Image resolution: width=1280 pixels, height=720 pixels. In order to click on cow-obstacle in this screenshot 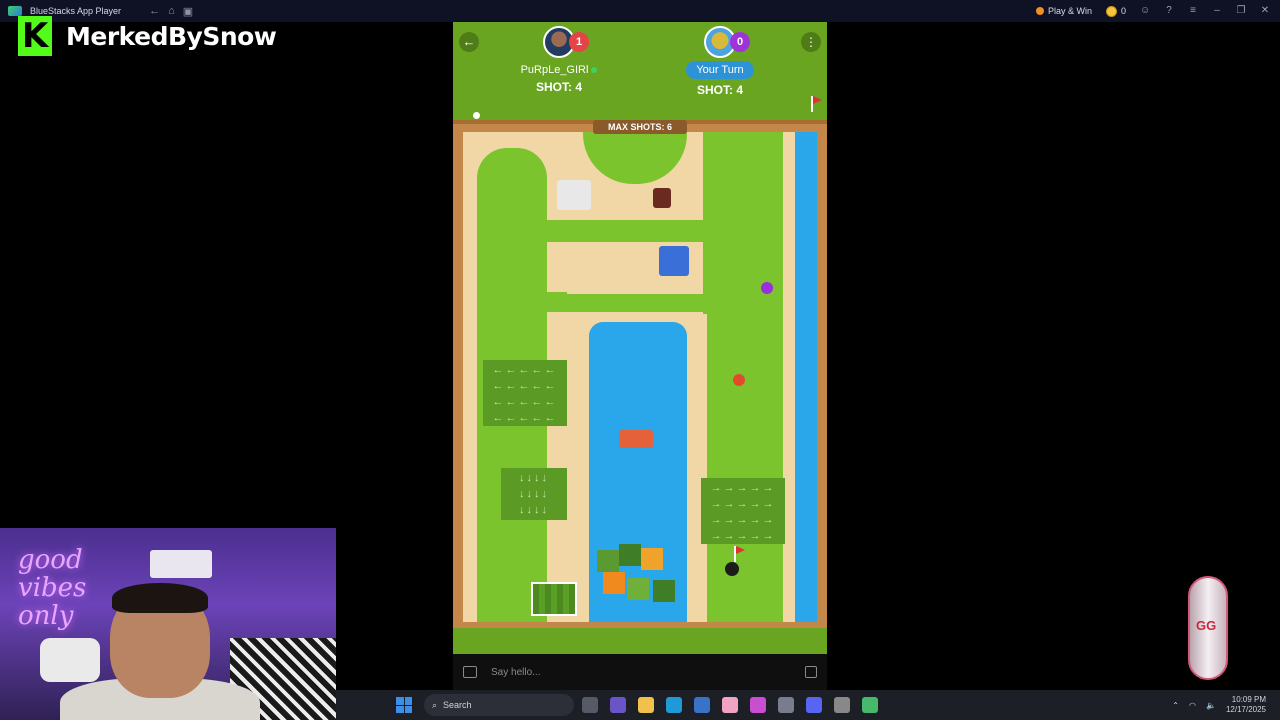, I will do `click(574, 195)`.